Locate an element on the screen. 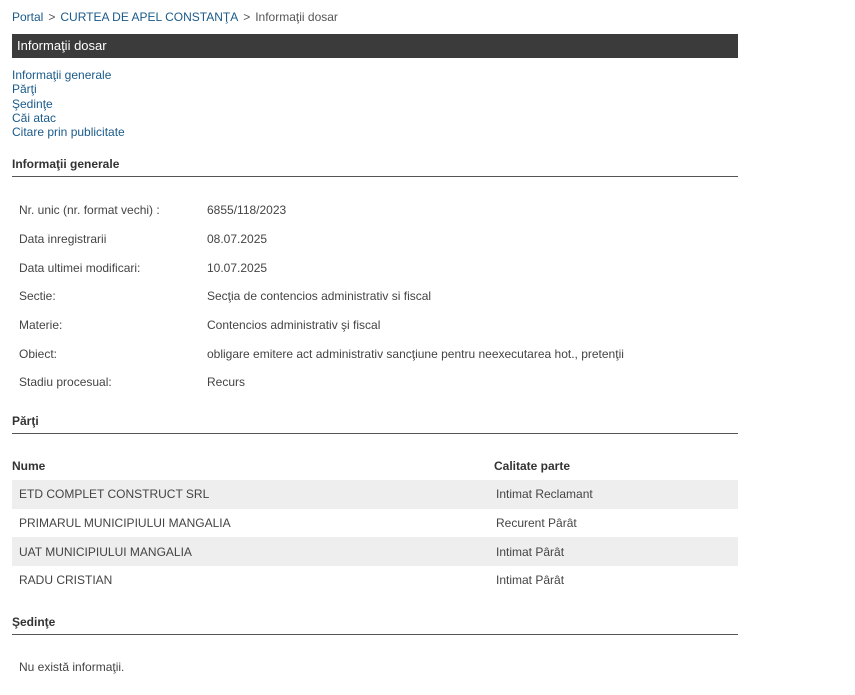  info-label: Data inregistrarii is located at coordinates (63, 239).